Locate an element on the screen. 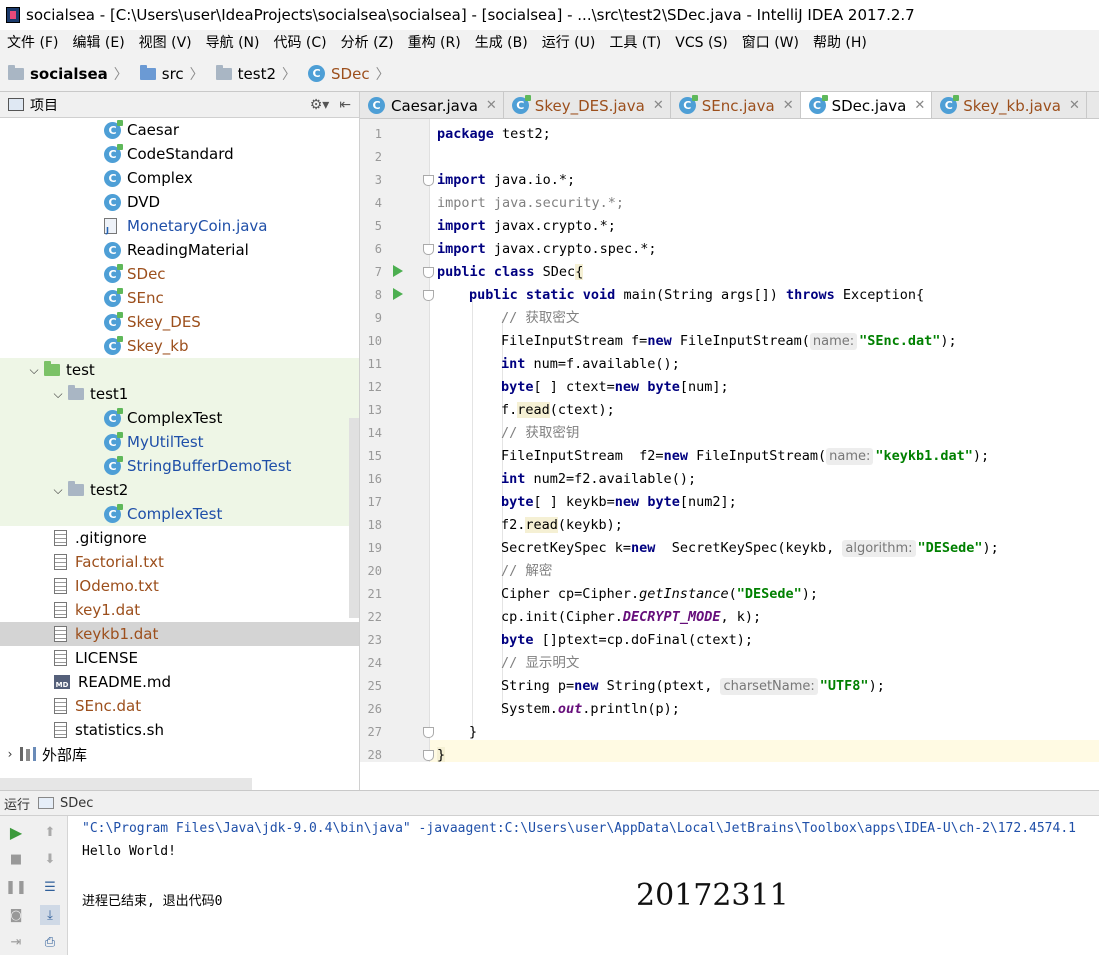 Image resolution: width=1099 pixels, height=955 pixels. tree-item-test: ⌵ test is located at coordinates (179, 370).